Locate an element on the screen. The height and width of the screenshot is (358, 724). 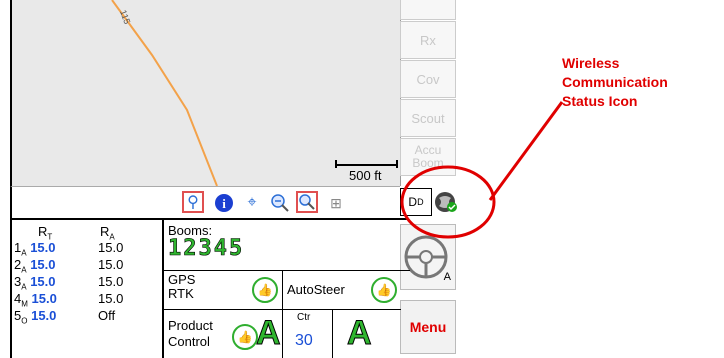
scale-label: 500 ft is located at coordinates (365, 175).